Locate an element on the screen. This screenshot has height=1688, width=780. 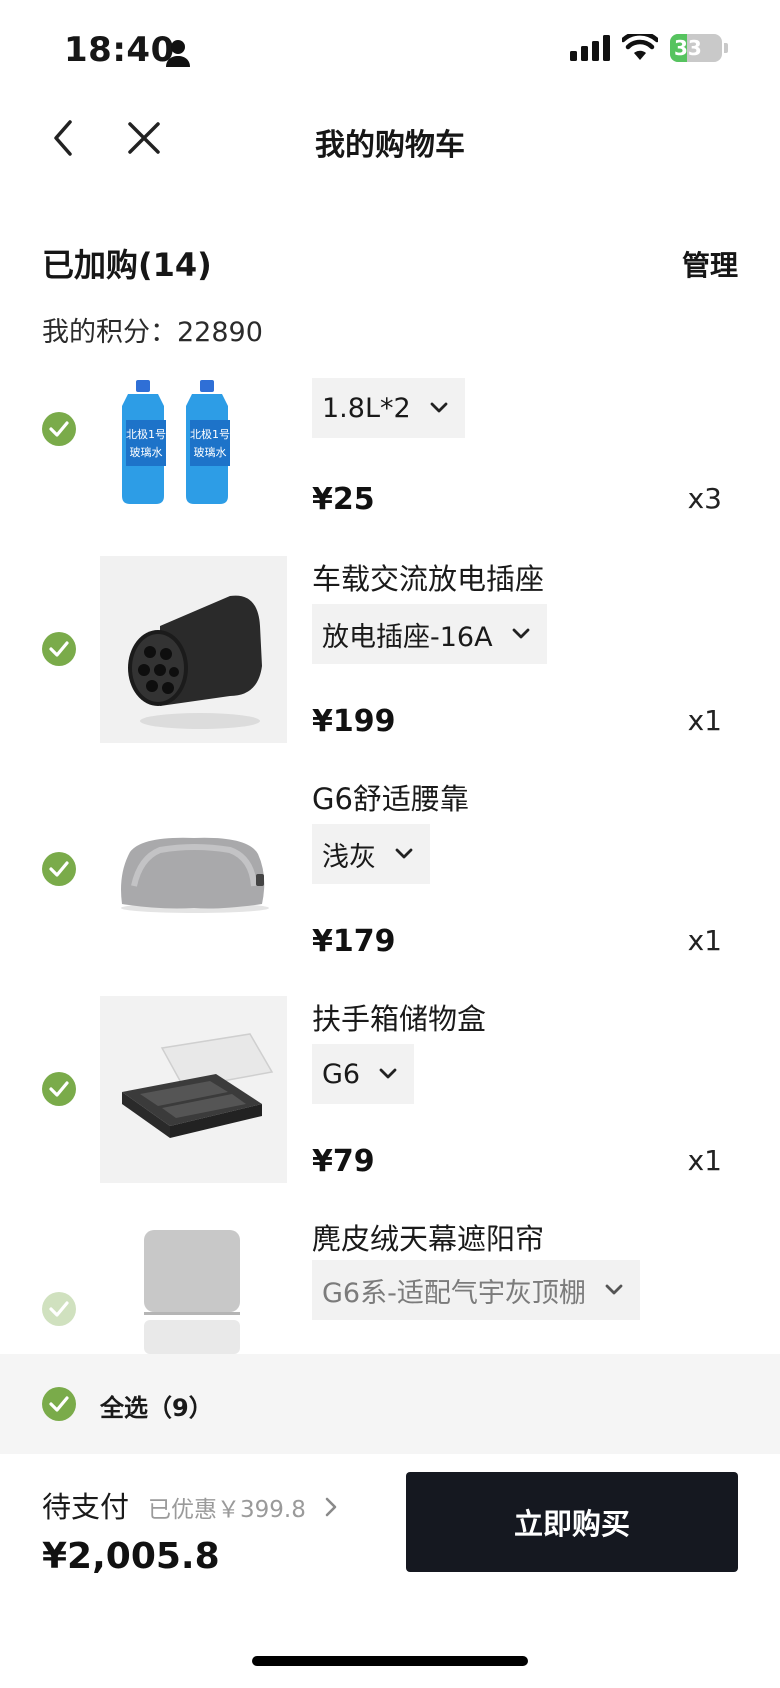
spec-selector: G6系-适配气宇灰顶棚 is located at coordinates (476, 1290).